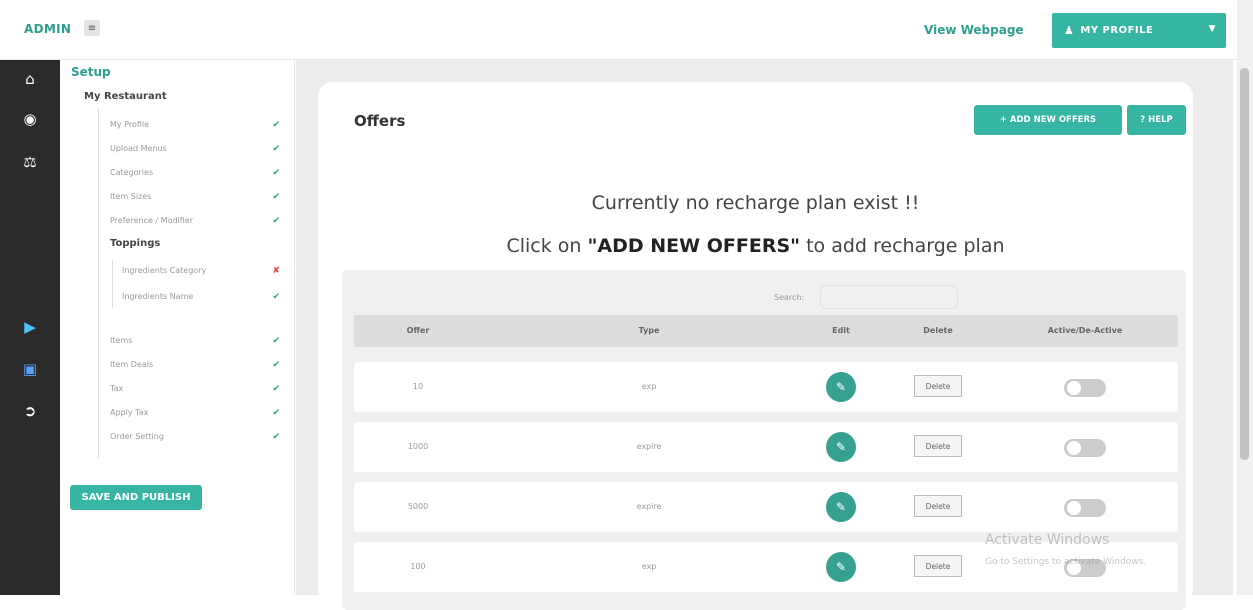 Image resolution: width=1253 pixels, height=610 pixels. I want to click on my-profile-label: MY PROFILE, so click(1117, 30).